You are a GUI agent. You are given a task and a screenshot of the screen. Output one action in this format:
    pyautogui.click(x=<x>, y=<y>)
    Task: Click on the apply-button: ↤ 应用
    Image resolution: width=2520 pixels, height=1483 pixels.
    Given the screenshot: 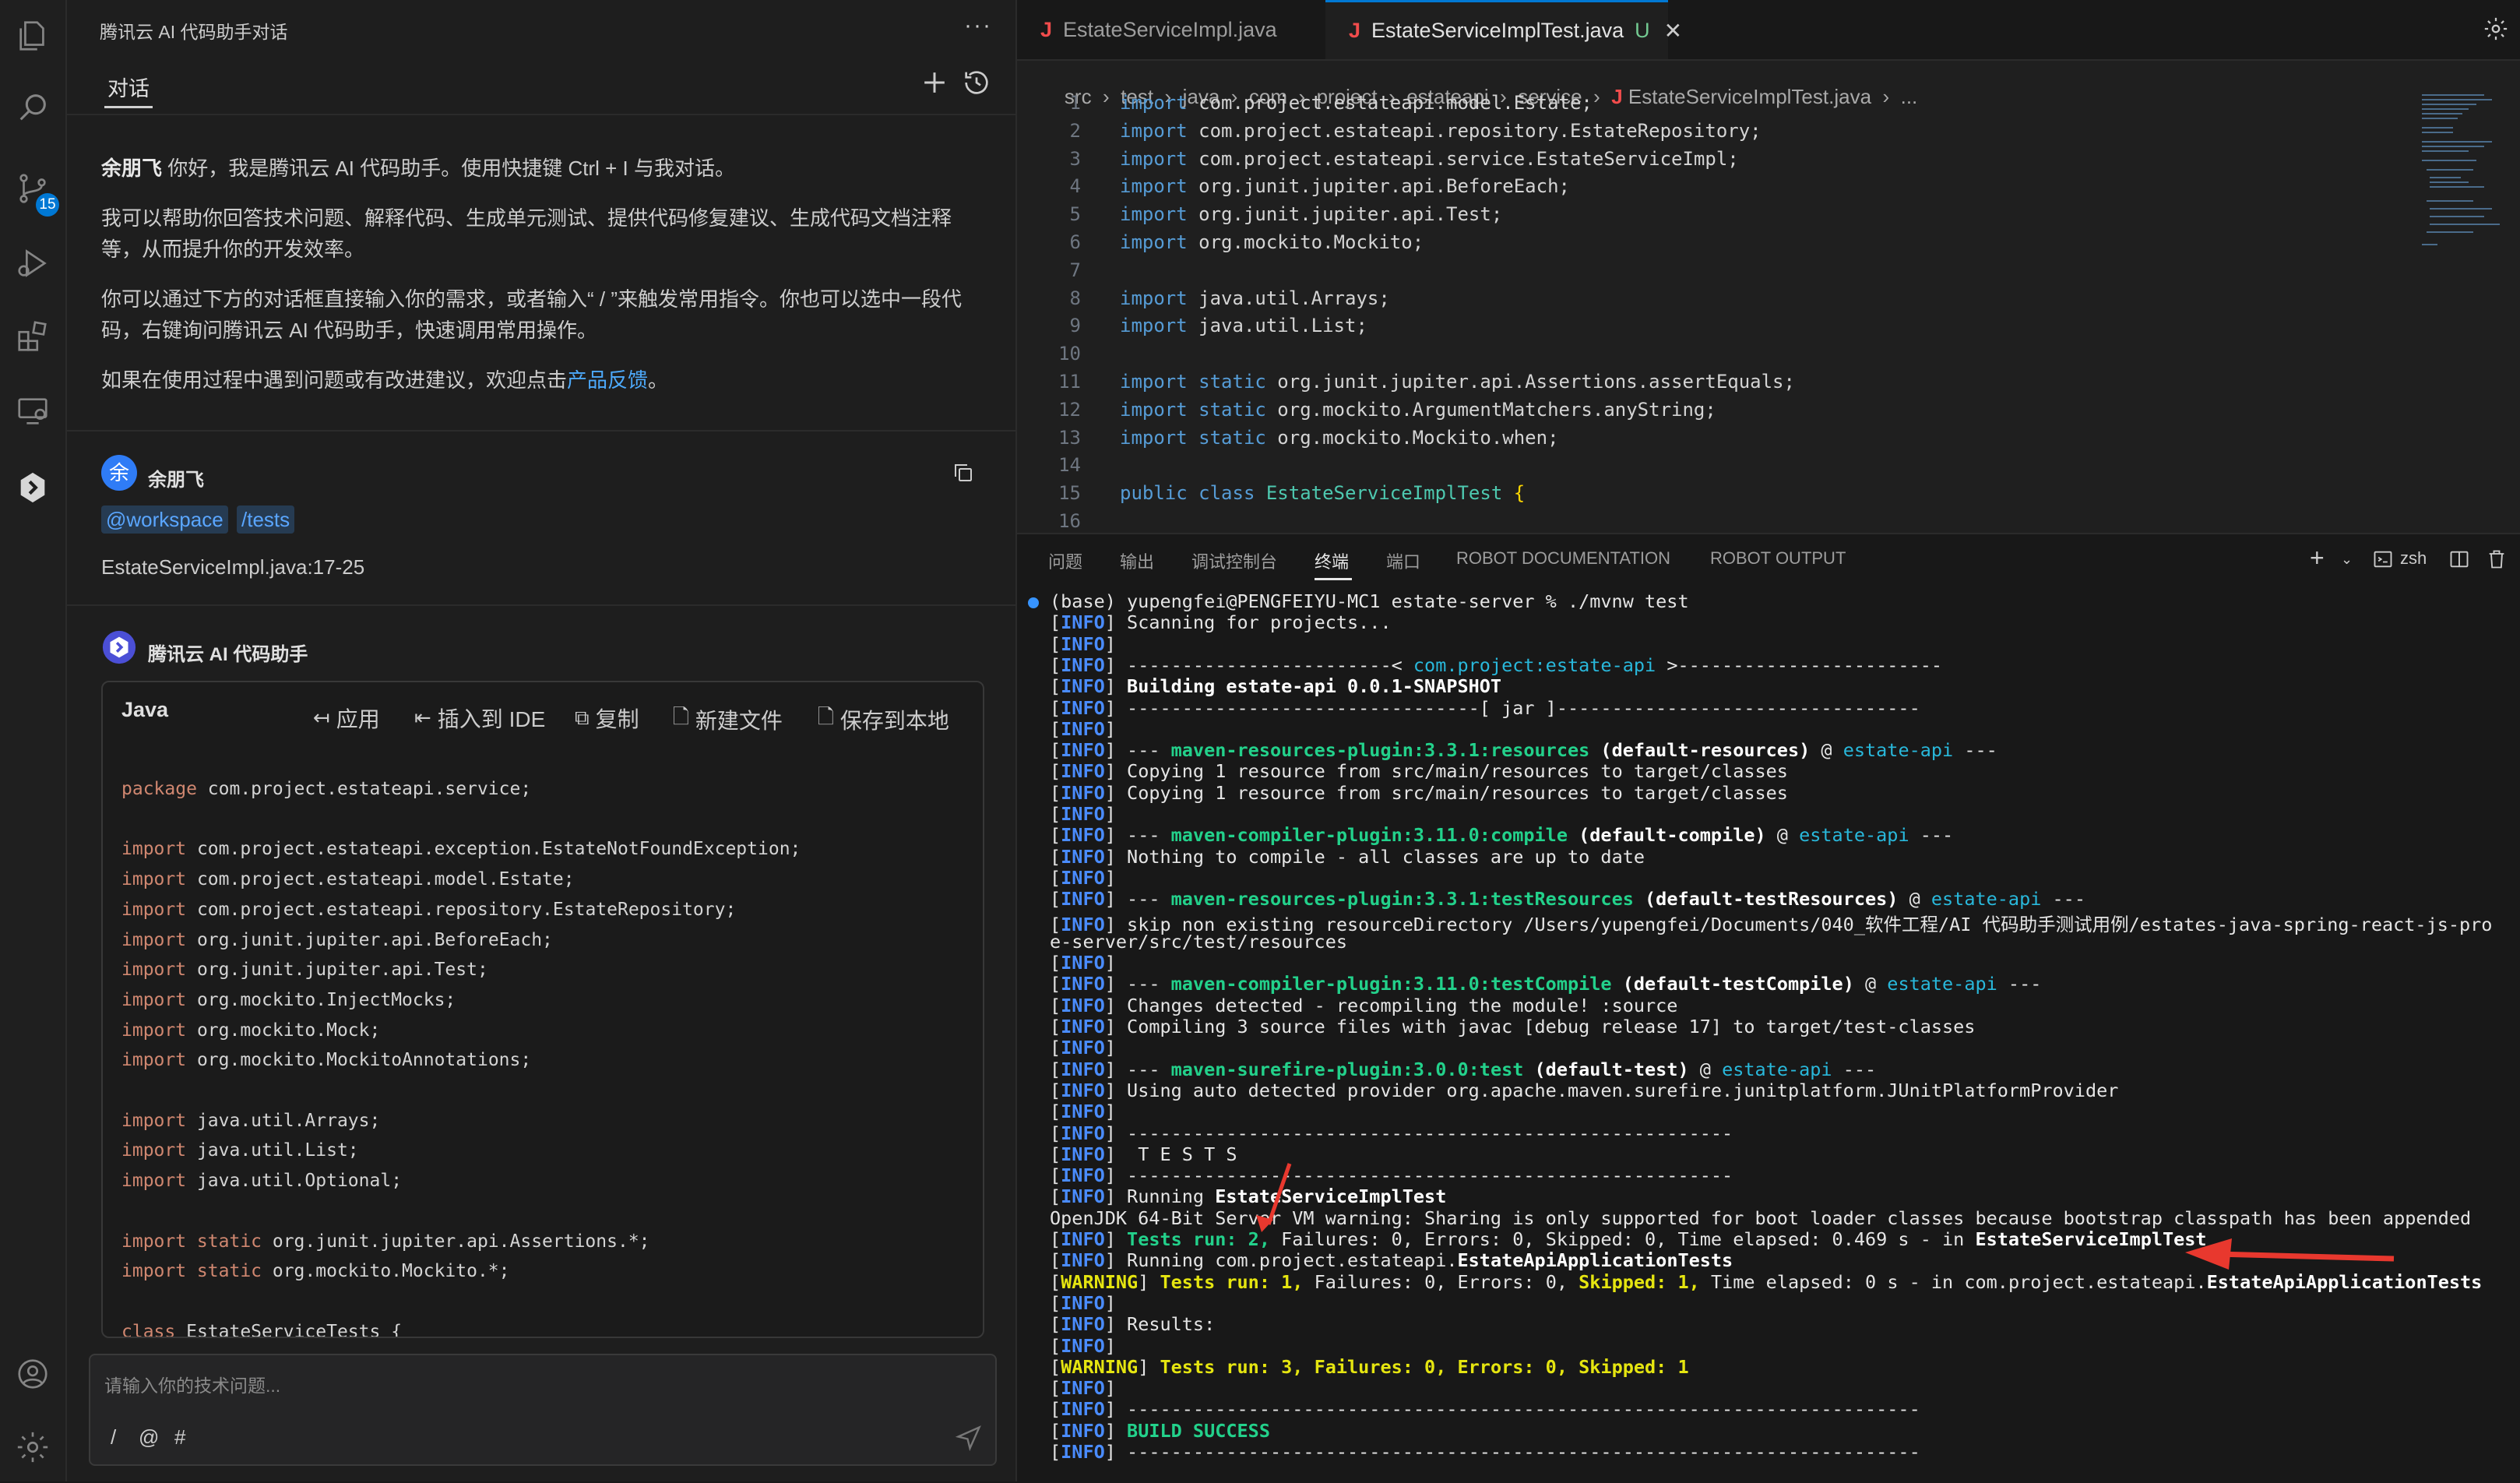 What is the action you would take?
    pyautogui.click(x=346, y=718)
    